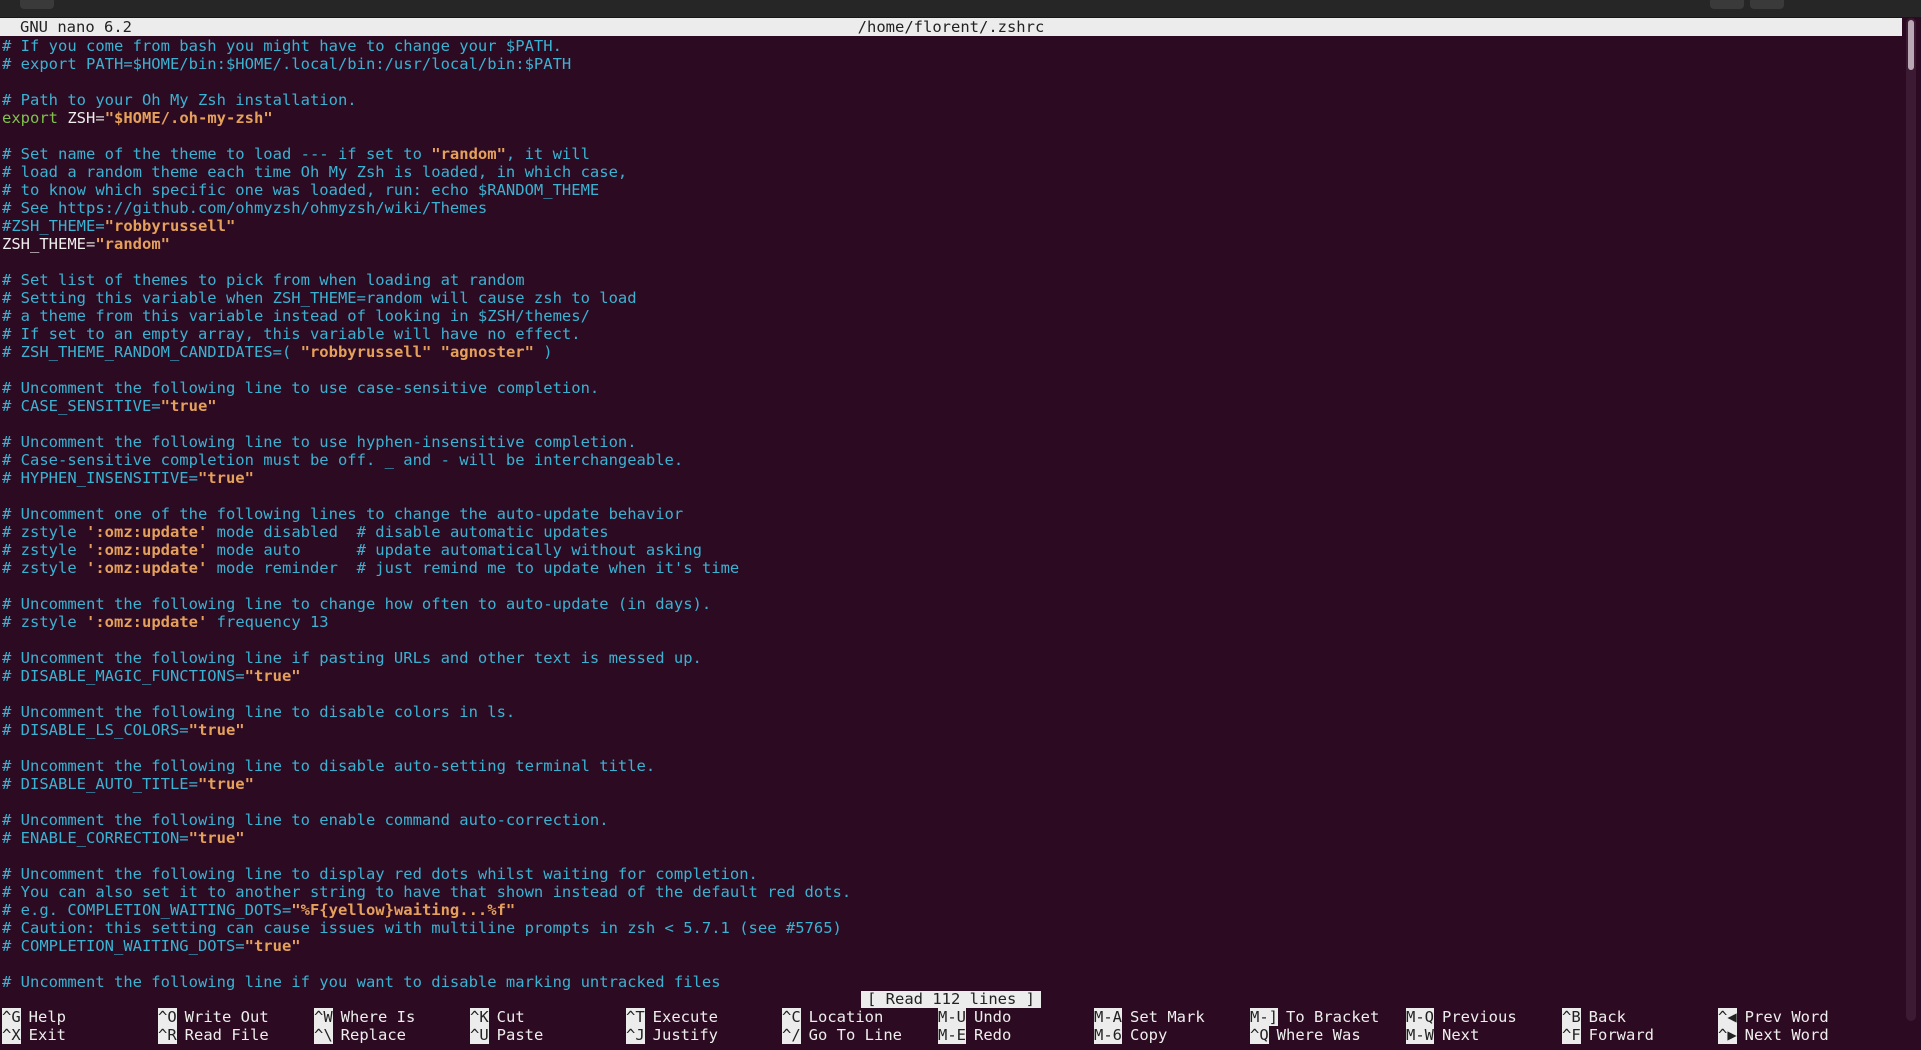 Image resolution: width=1921 pixels, height=1050 pixels. Describe the element at coordinates (44, 550) in the screenshot. I see `code-token: # zstyle` at that location.